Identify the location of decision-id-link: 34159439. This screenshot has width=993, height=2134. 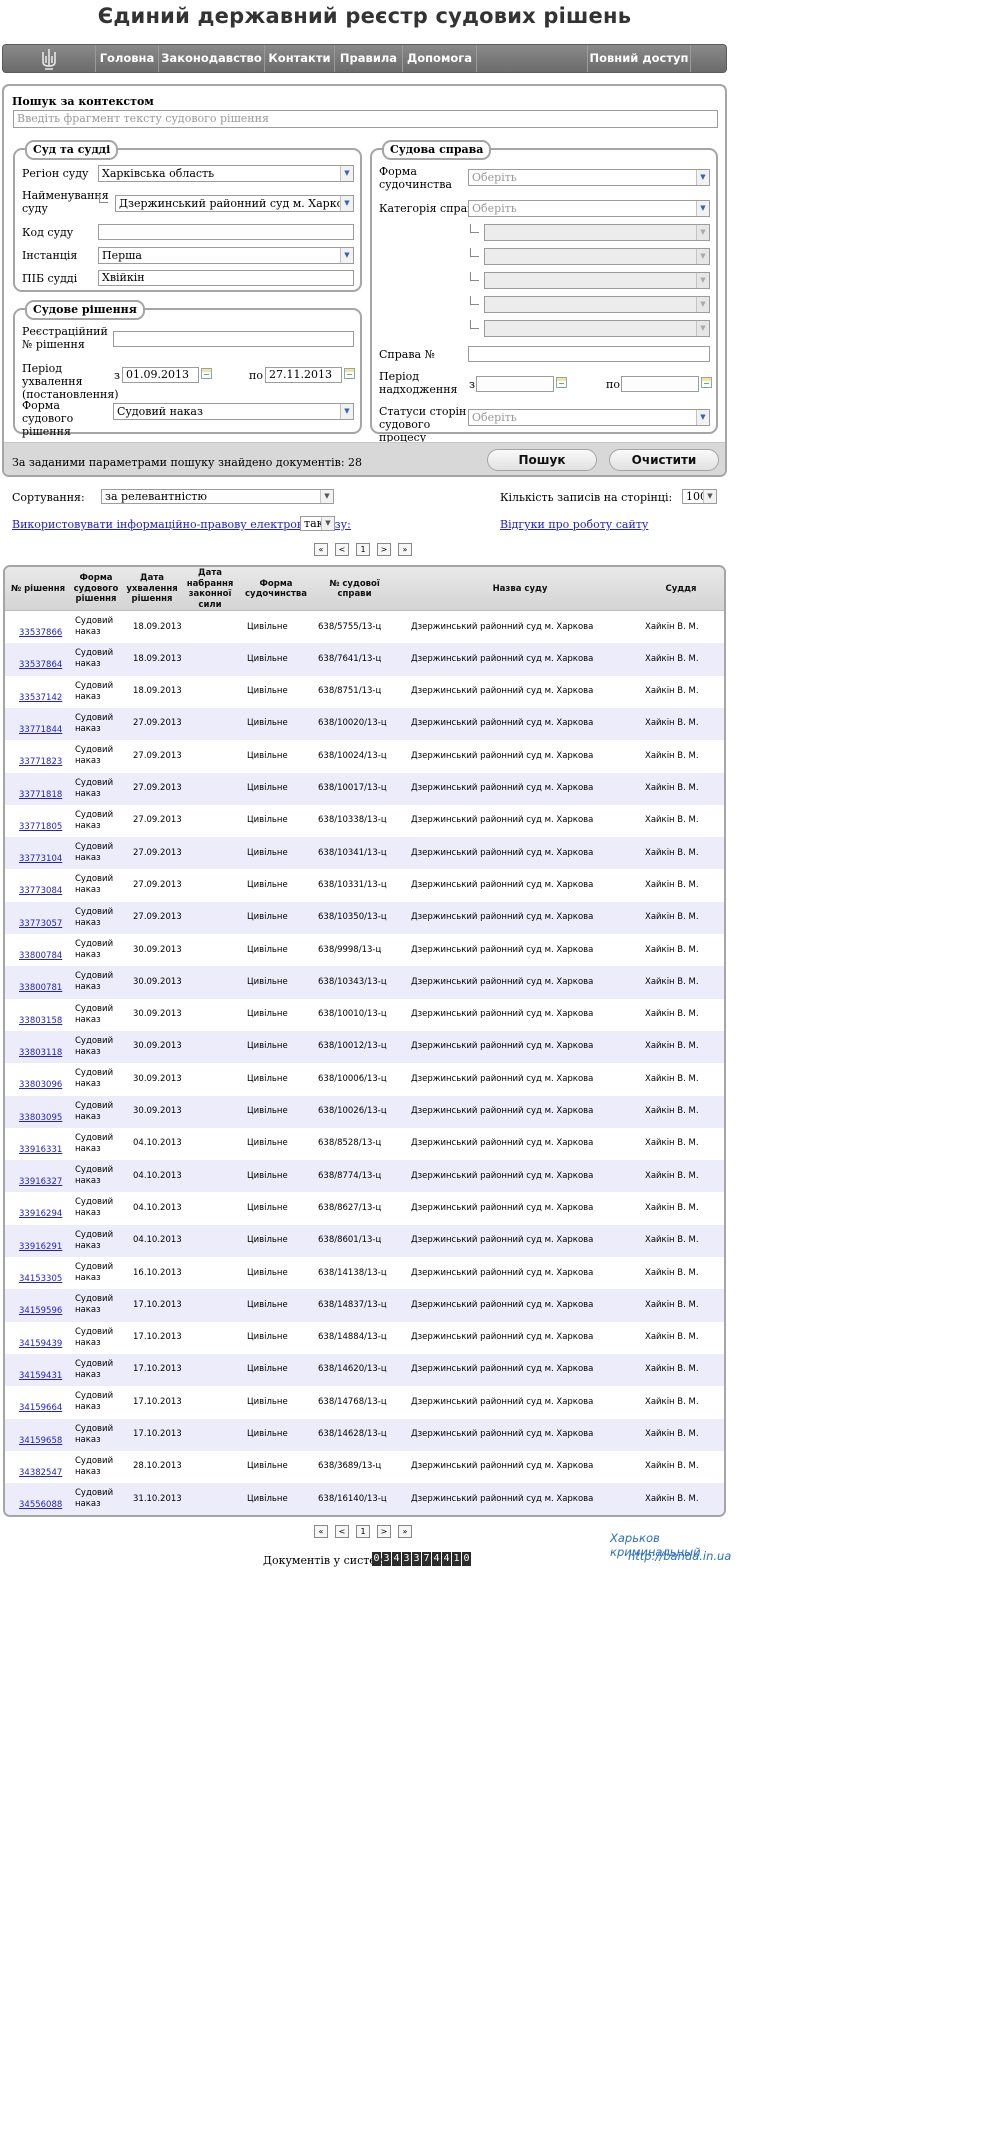
(44, 1338).